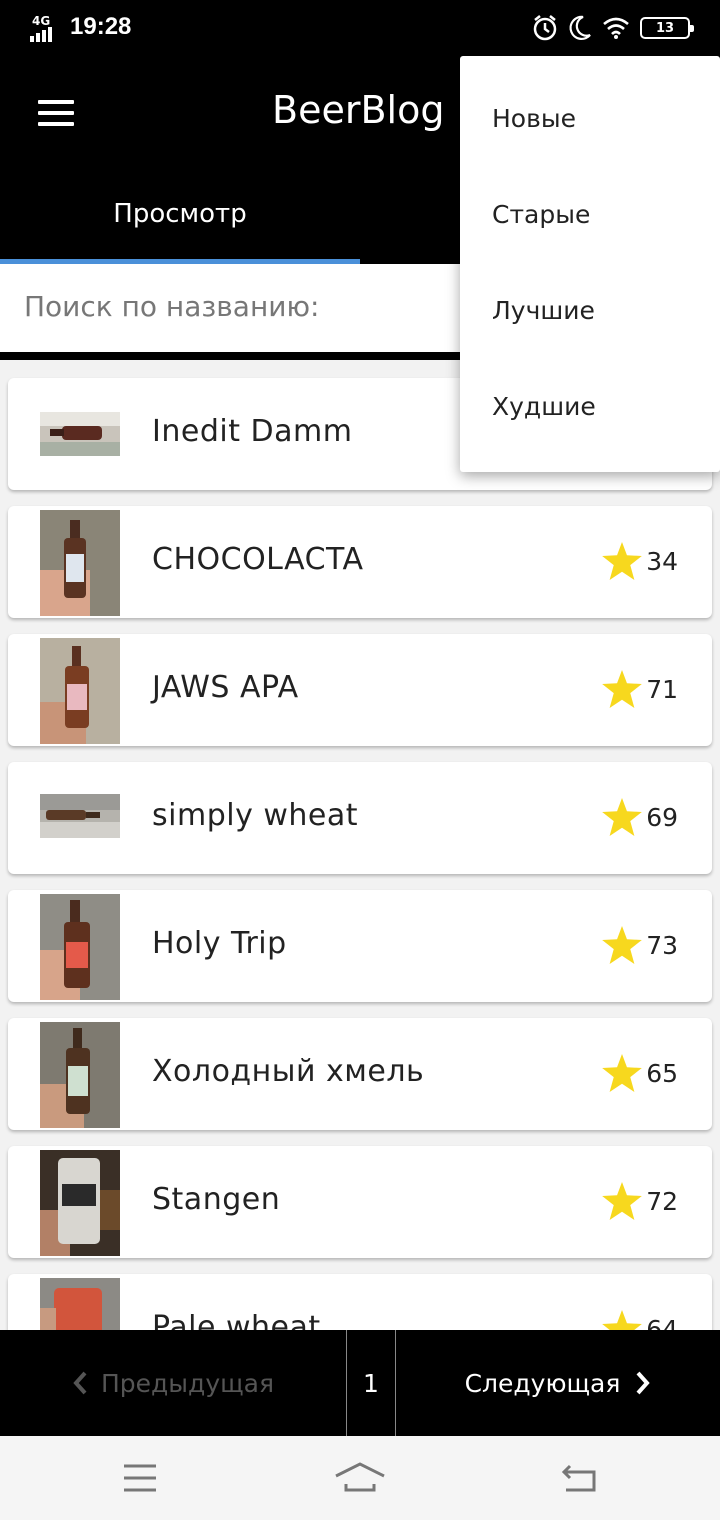 The image size is (720, 1520). I want to click on chevron-left-icon, so click(80, 1383).